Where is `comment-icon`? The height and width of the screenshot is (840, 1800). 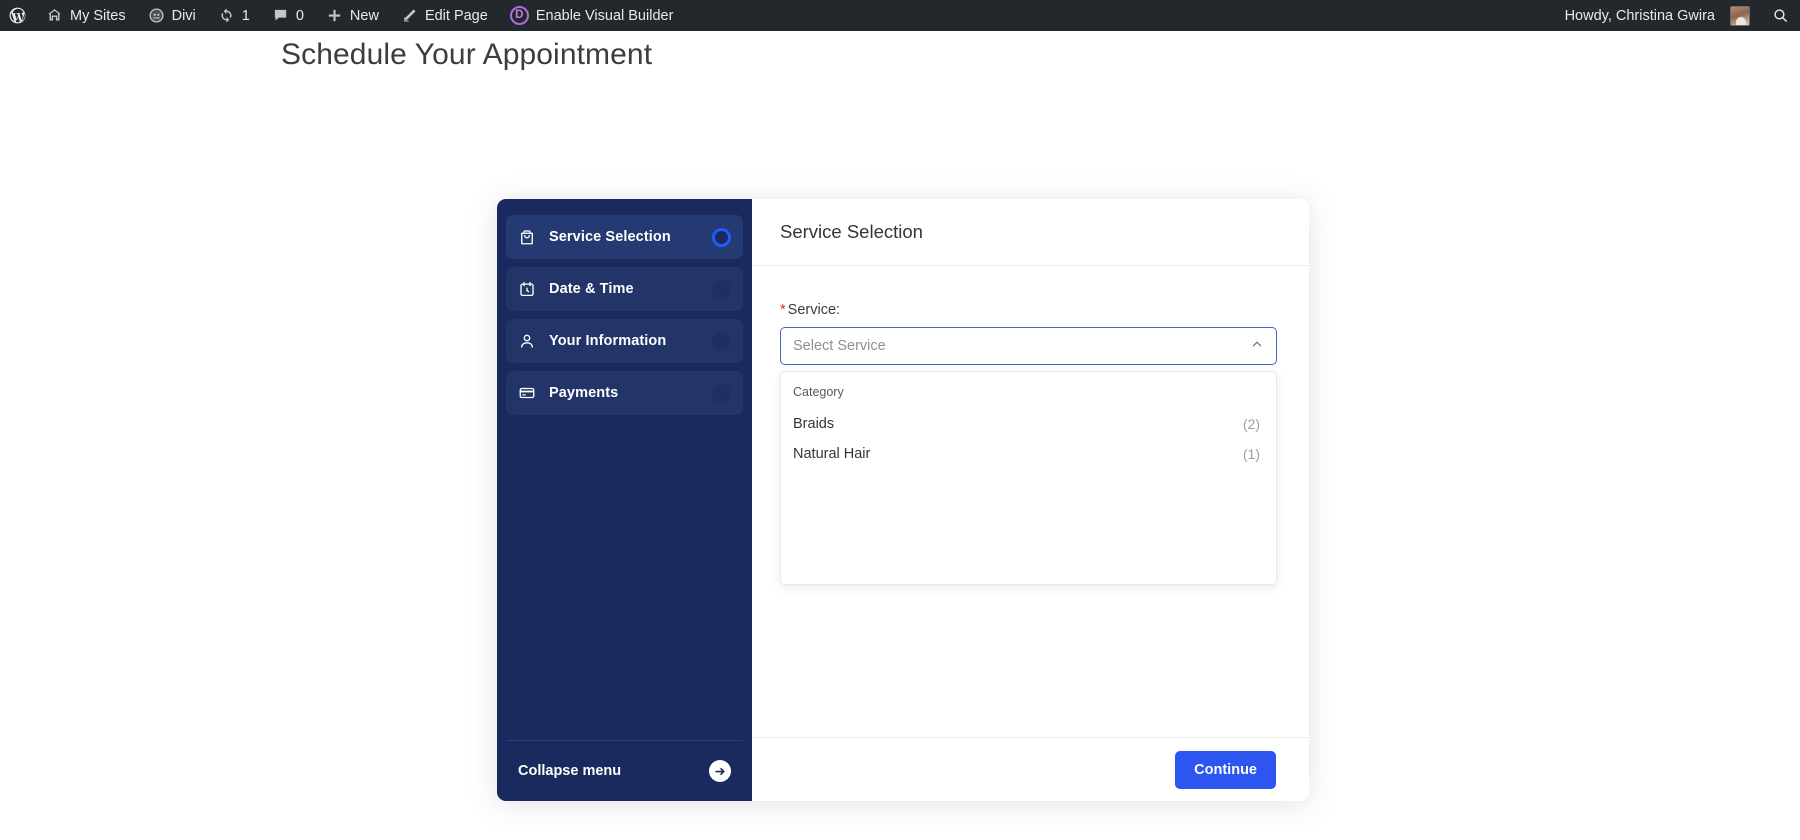 comment-icon is located at coordinates (280, 15).